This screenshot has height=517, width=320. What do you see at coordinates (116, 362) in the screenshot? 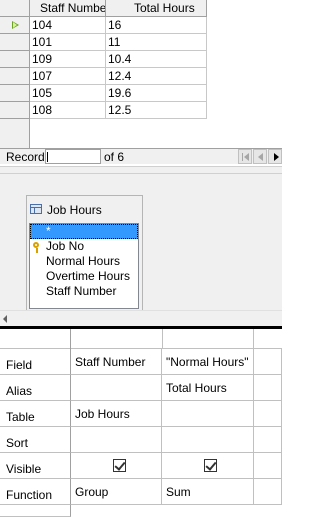
I see `field-cell: Staff Number` at bounding box center [116, 362].